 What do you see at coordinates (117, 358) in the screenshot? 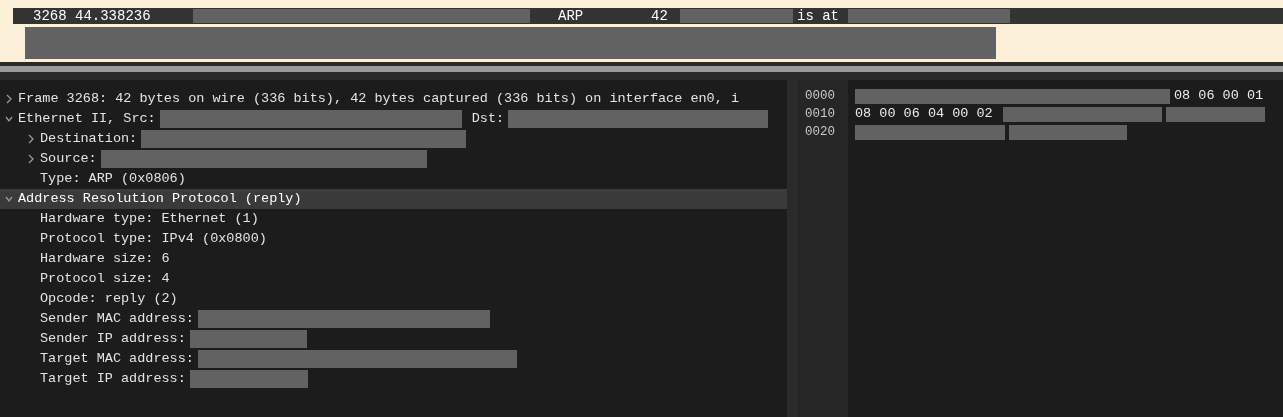
I see `tree-item-text: Target MAC address:` at bounding box center [117, 358].